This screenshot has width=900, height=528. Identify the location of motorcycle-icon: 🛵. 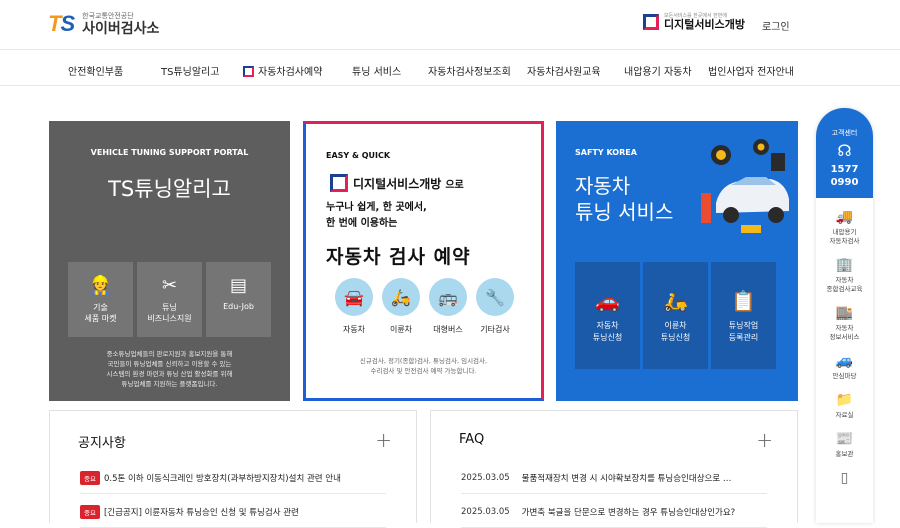
(401, 297).